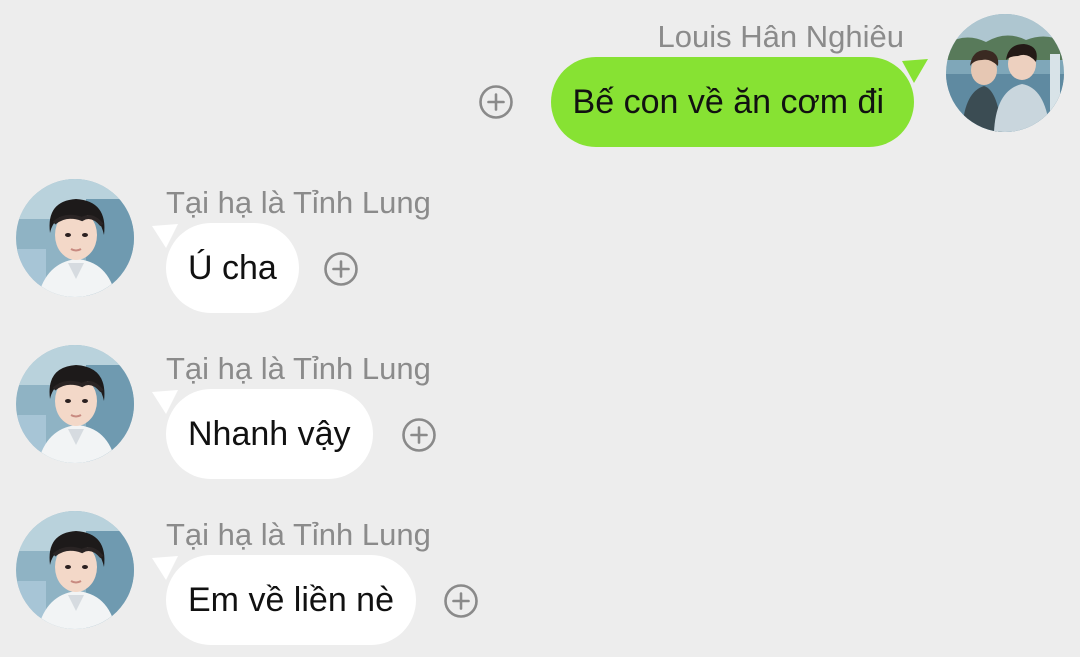 Image resolution: width=1080 pixels, height=657 pixels. I want to click on message-text: Nhanh vậy, so click(269, 434).